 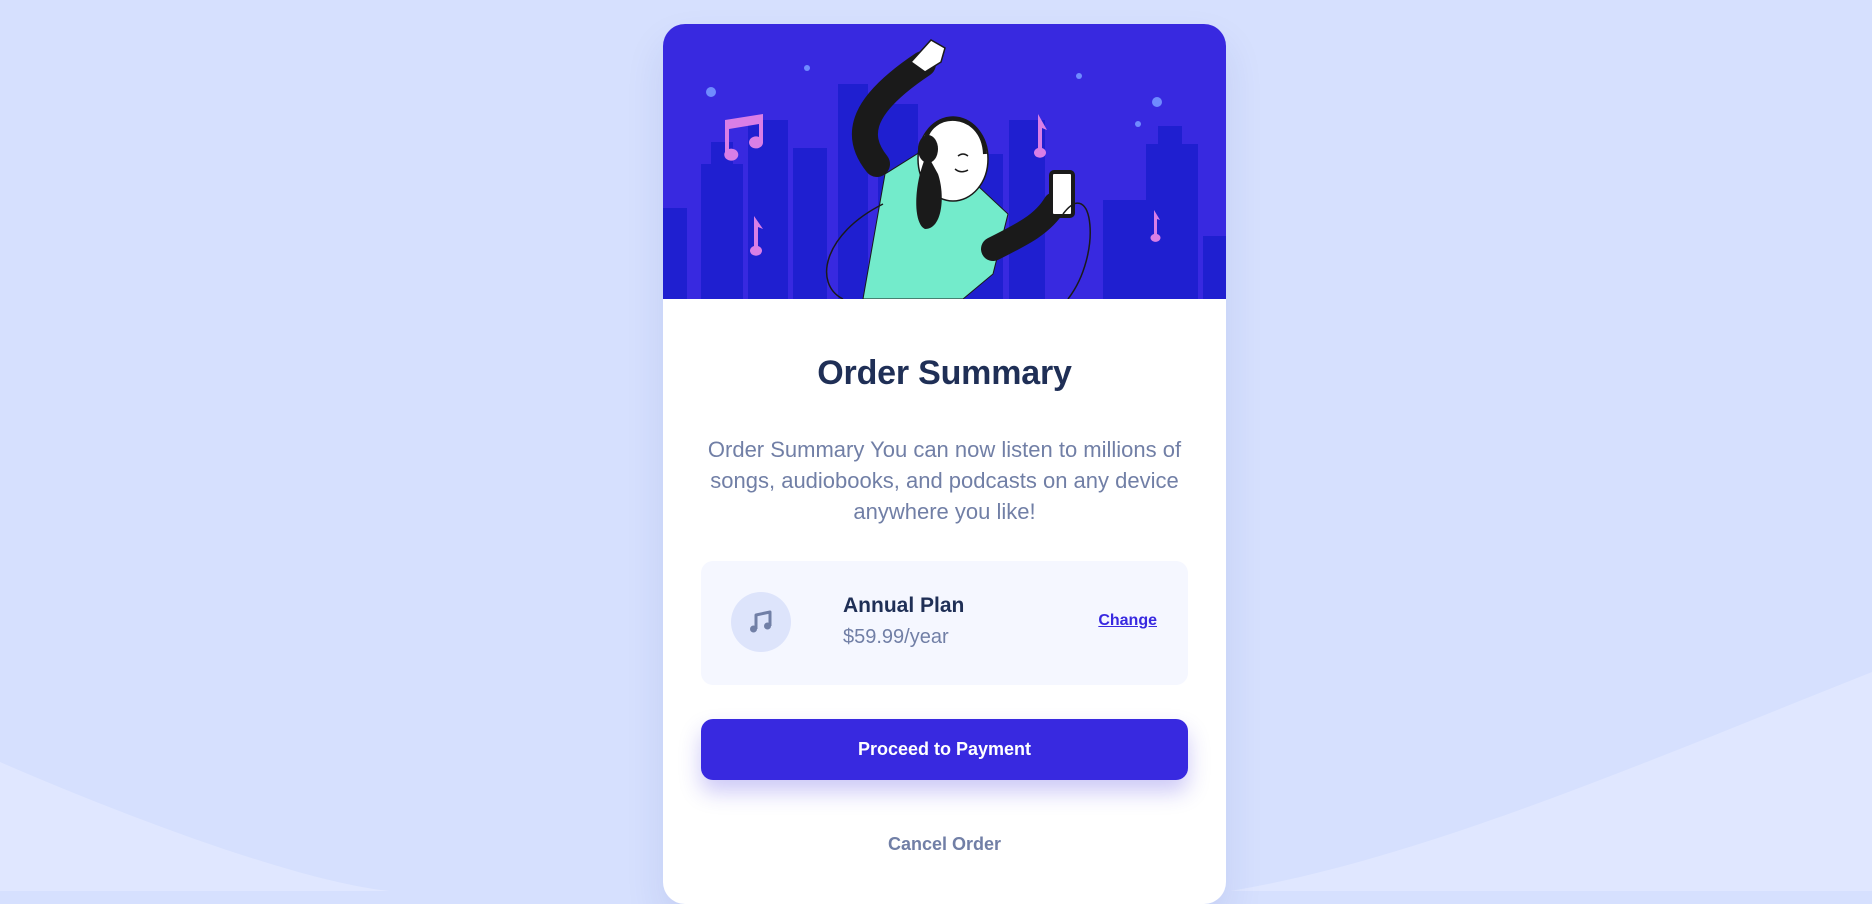 What do you see at coordinates (944, 623) in the screenshot?
I see `plan-summary: Annual Plan $59.99/year Change` at bounding box center [944, 623].